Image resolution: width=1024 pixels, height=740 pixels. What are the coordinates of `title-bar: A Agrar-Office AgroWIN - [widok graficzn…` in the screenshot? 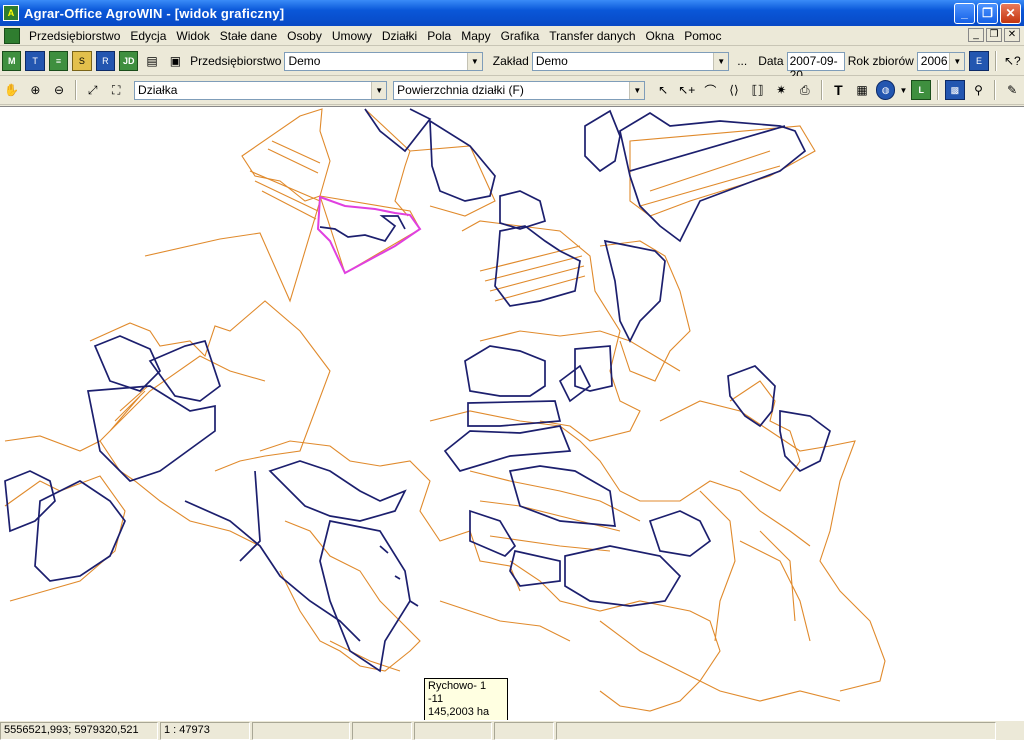 It's located at (512, 13).